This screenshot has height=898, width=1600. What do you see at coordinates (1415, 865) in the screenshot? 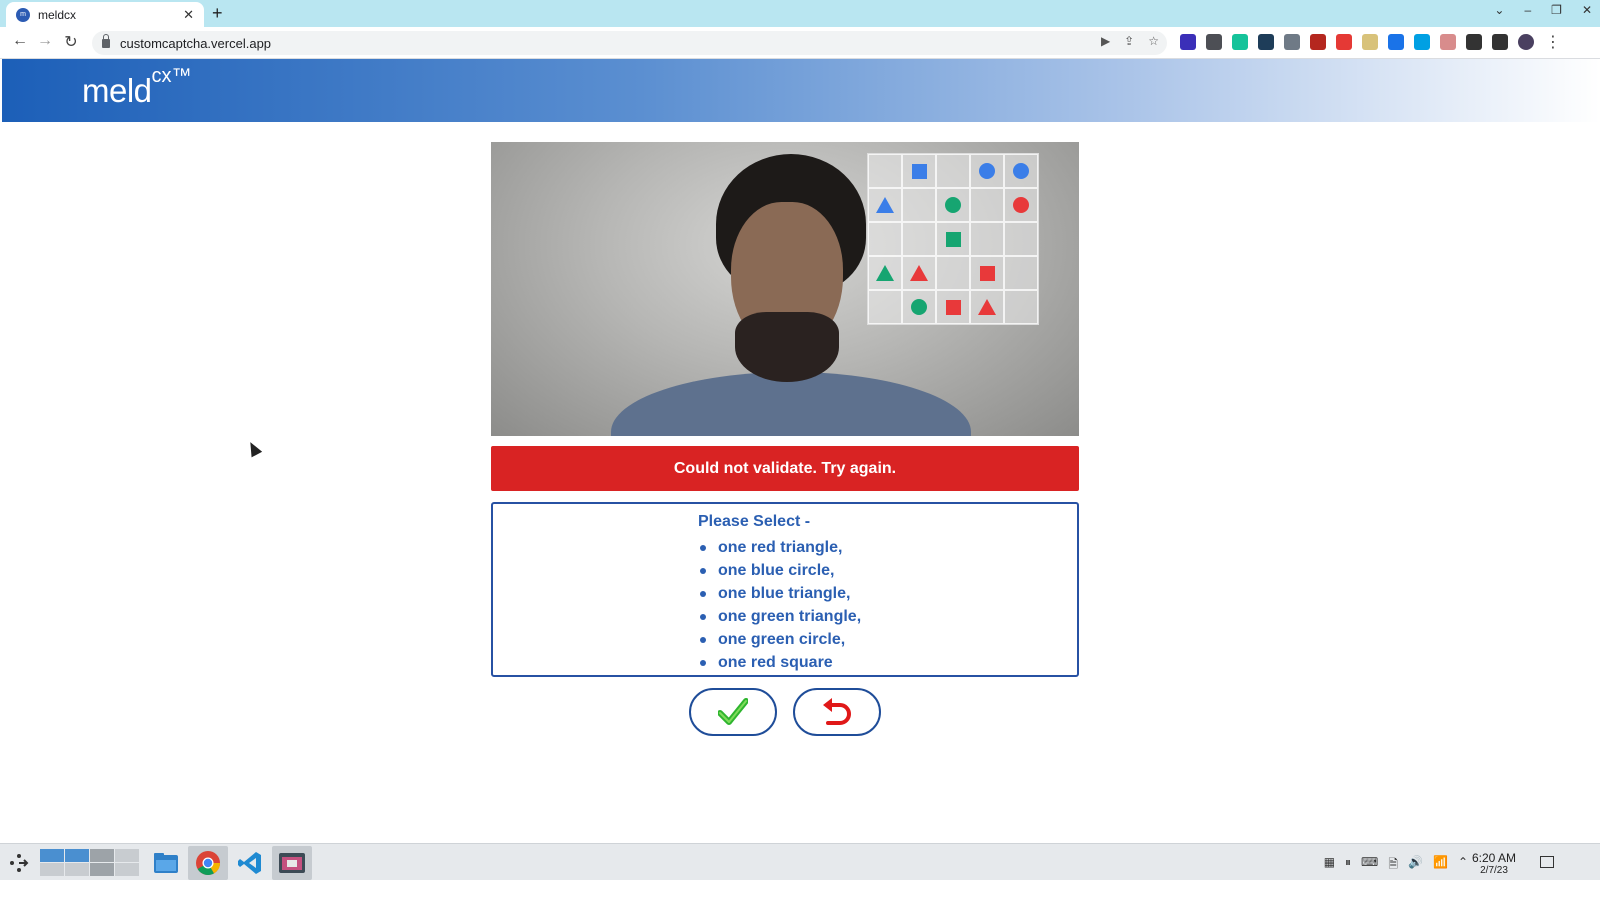
I see `volume-icon: 🔊` at bounding box center [1415, 865].